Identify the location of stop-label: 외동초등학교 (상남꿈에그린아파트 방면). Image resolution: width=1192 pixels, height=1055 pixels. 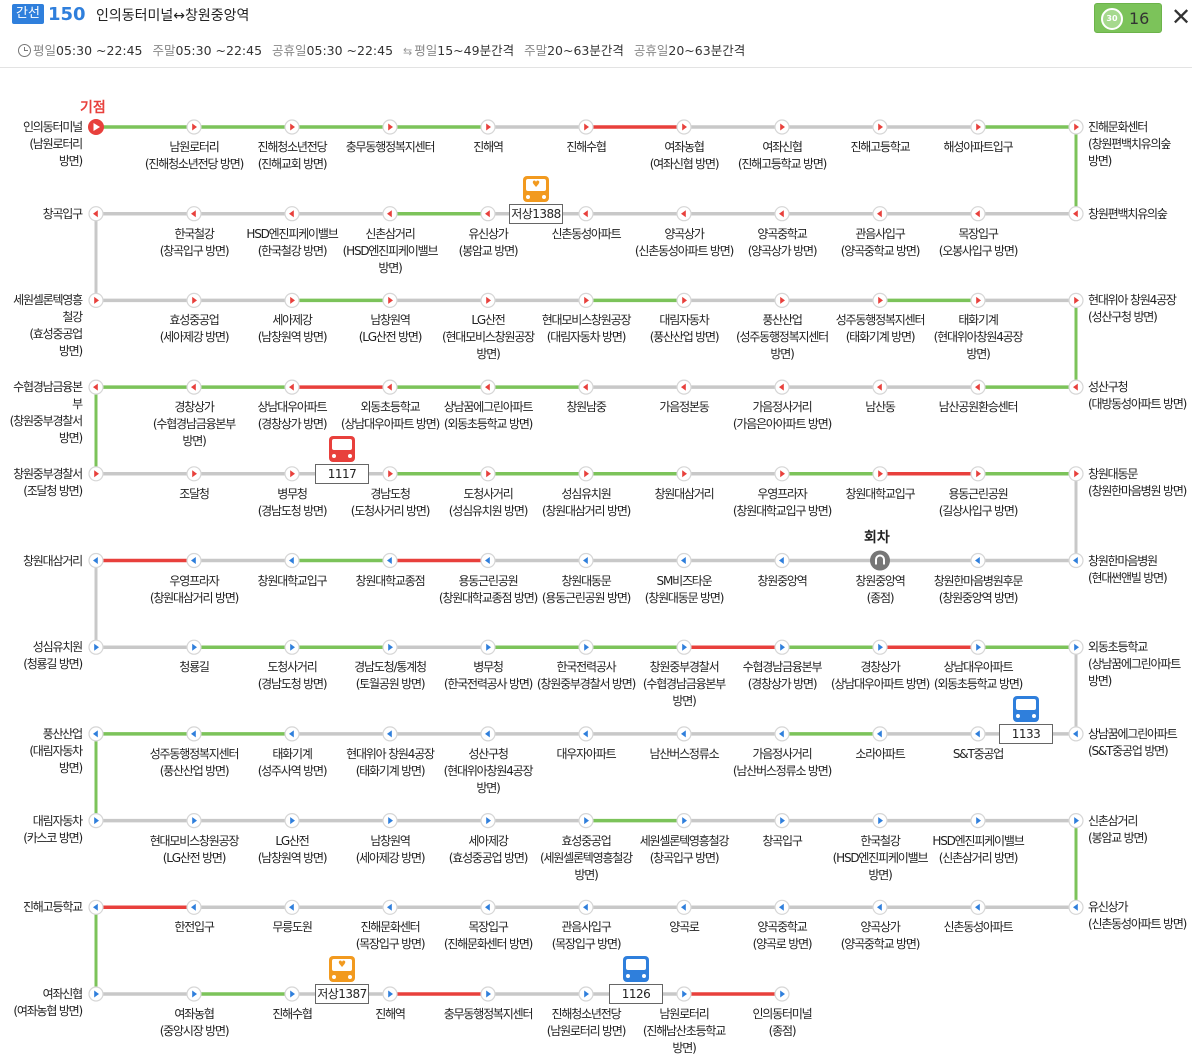
(1139, 664).